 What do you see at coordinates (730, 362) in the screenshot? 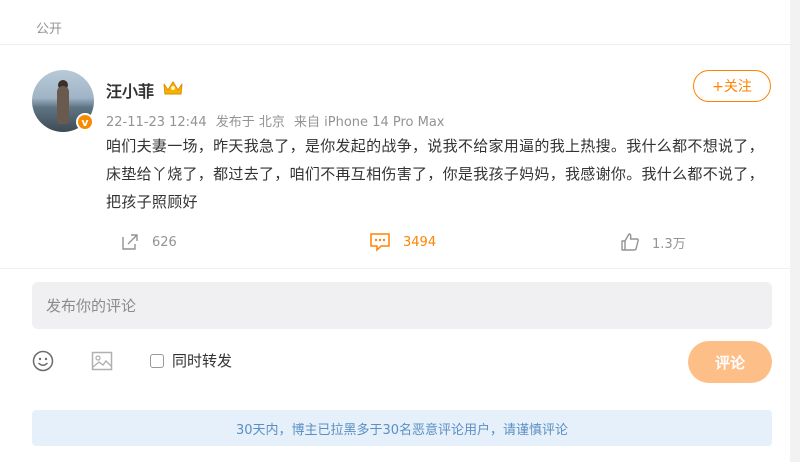
I see `submit-comment-button: 评论` at bounding box center [730, 362].